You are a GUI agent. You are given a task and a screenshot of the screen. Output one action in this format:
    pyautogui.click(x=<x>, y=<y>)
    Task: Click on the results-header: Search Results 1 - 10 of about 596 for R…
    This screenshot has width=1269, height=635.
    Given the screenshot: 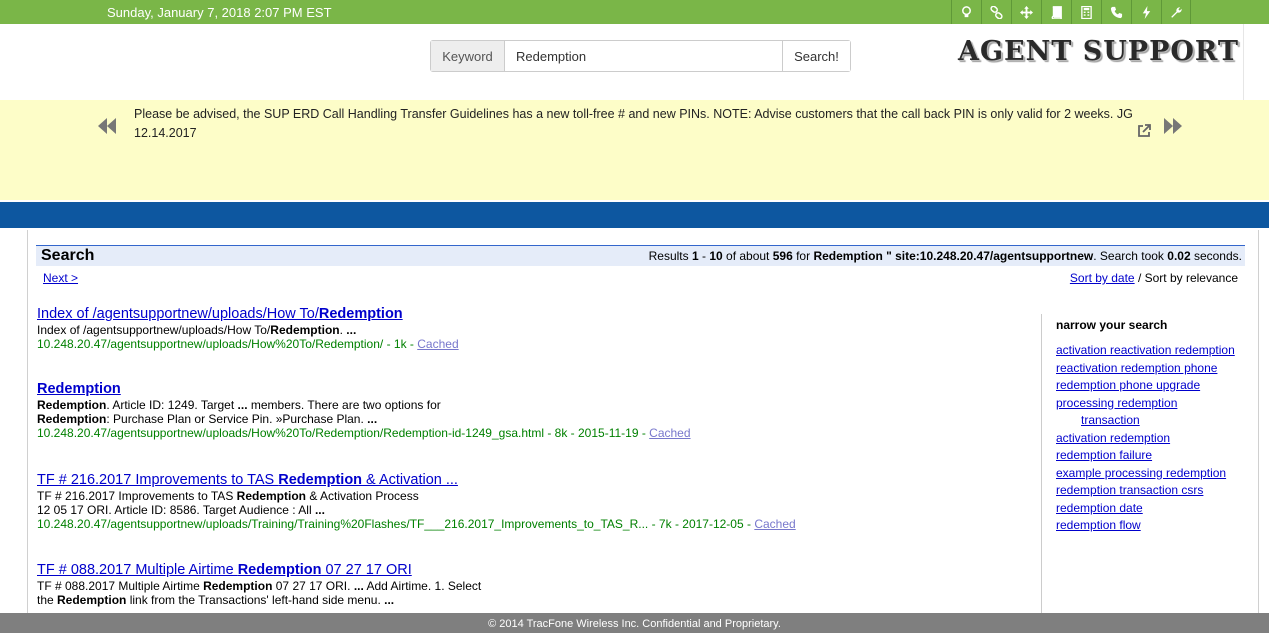 What is the action you would take?
    pyautogui.click(x=640, y=255)
    